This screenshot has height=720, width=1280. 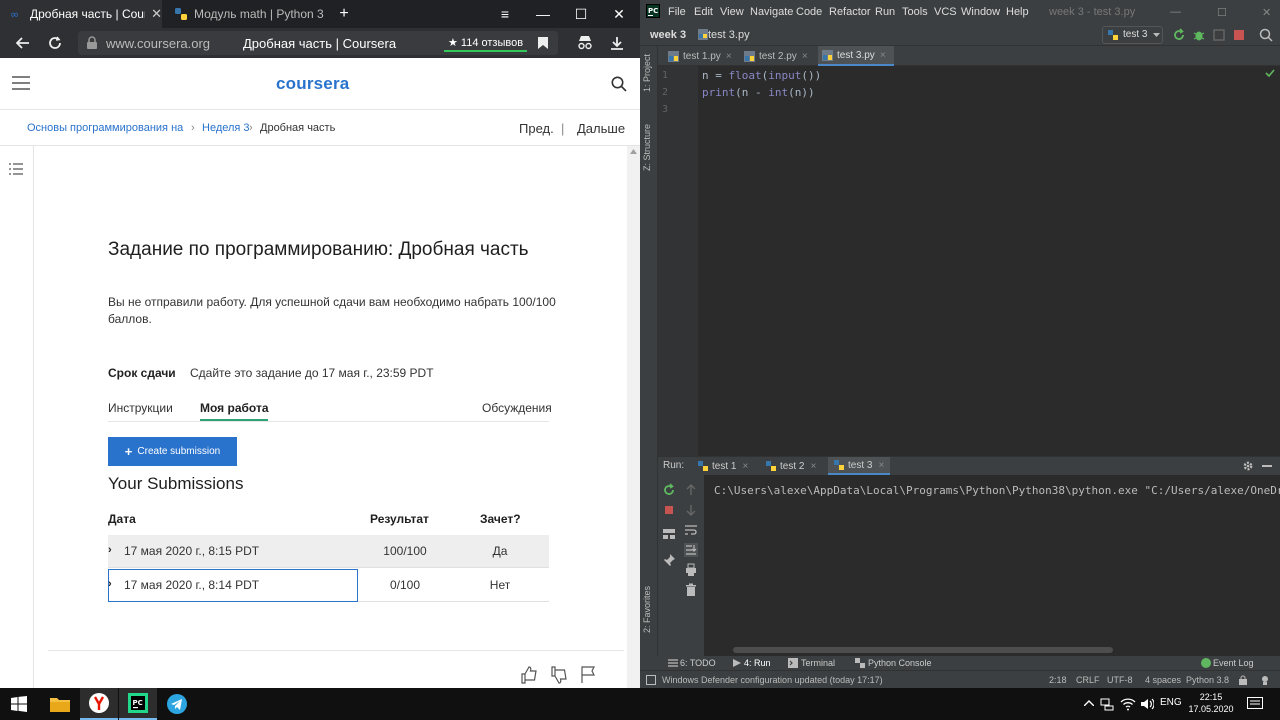 I want to click on tab-my-work: Моя работа, so click(x=234, y=408).